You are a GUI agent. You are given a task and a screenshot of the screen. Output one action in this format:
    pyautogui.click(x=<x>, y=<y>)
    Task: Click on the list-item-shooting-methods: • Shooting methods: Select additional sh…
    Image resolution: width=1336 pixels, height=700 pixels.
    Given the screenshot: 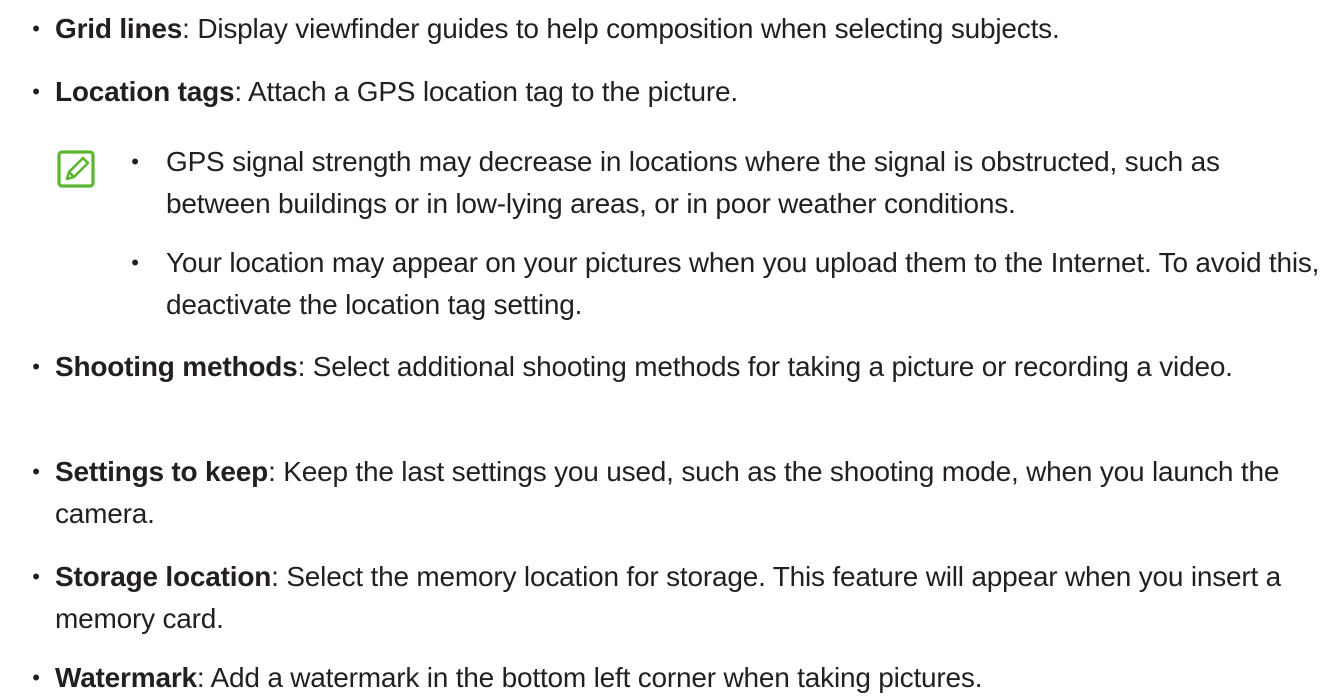 What is the action you would take?
    pyautogui.click(x=668, y=388)
    